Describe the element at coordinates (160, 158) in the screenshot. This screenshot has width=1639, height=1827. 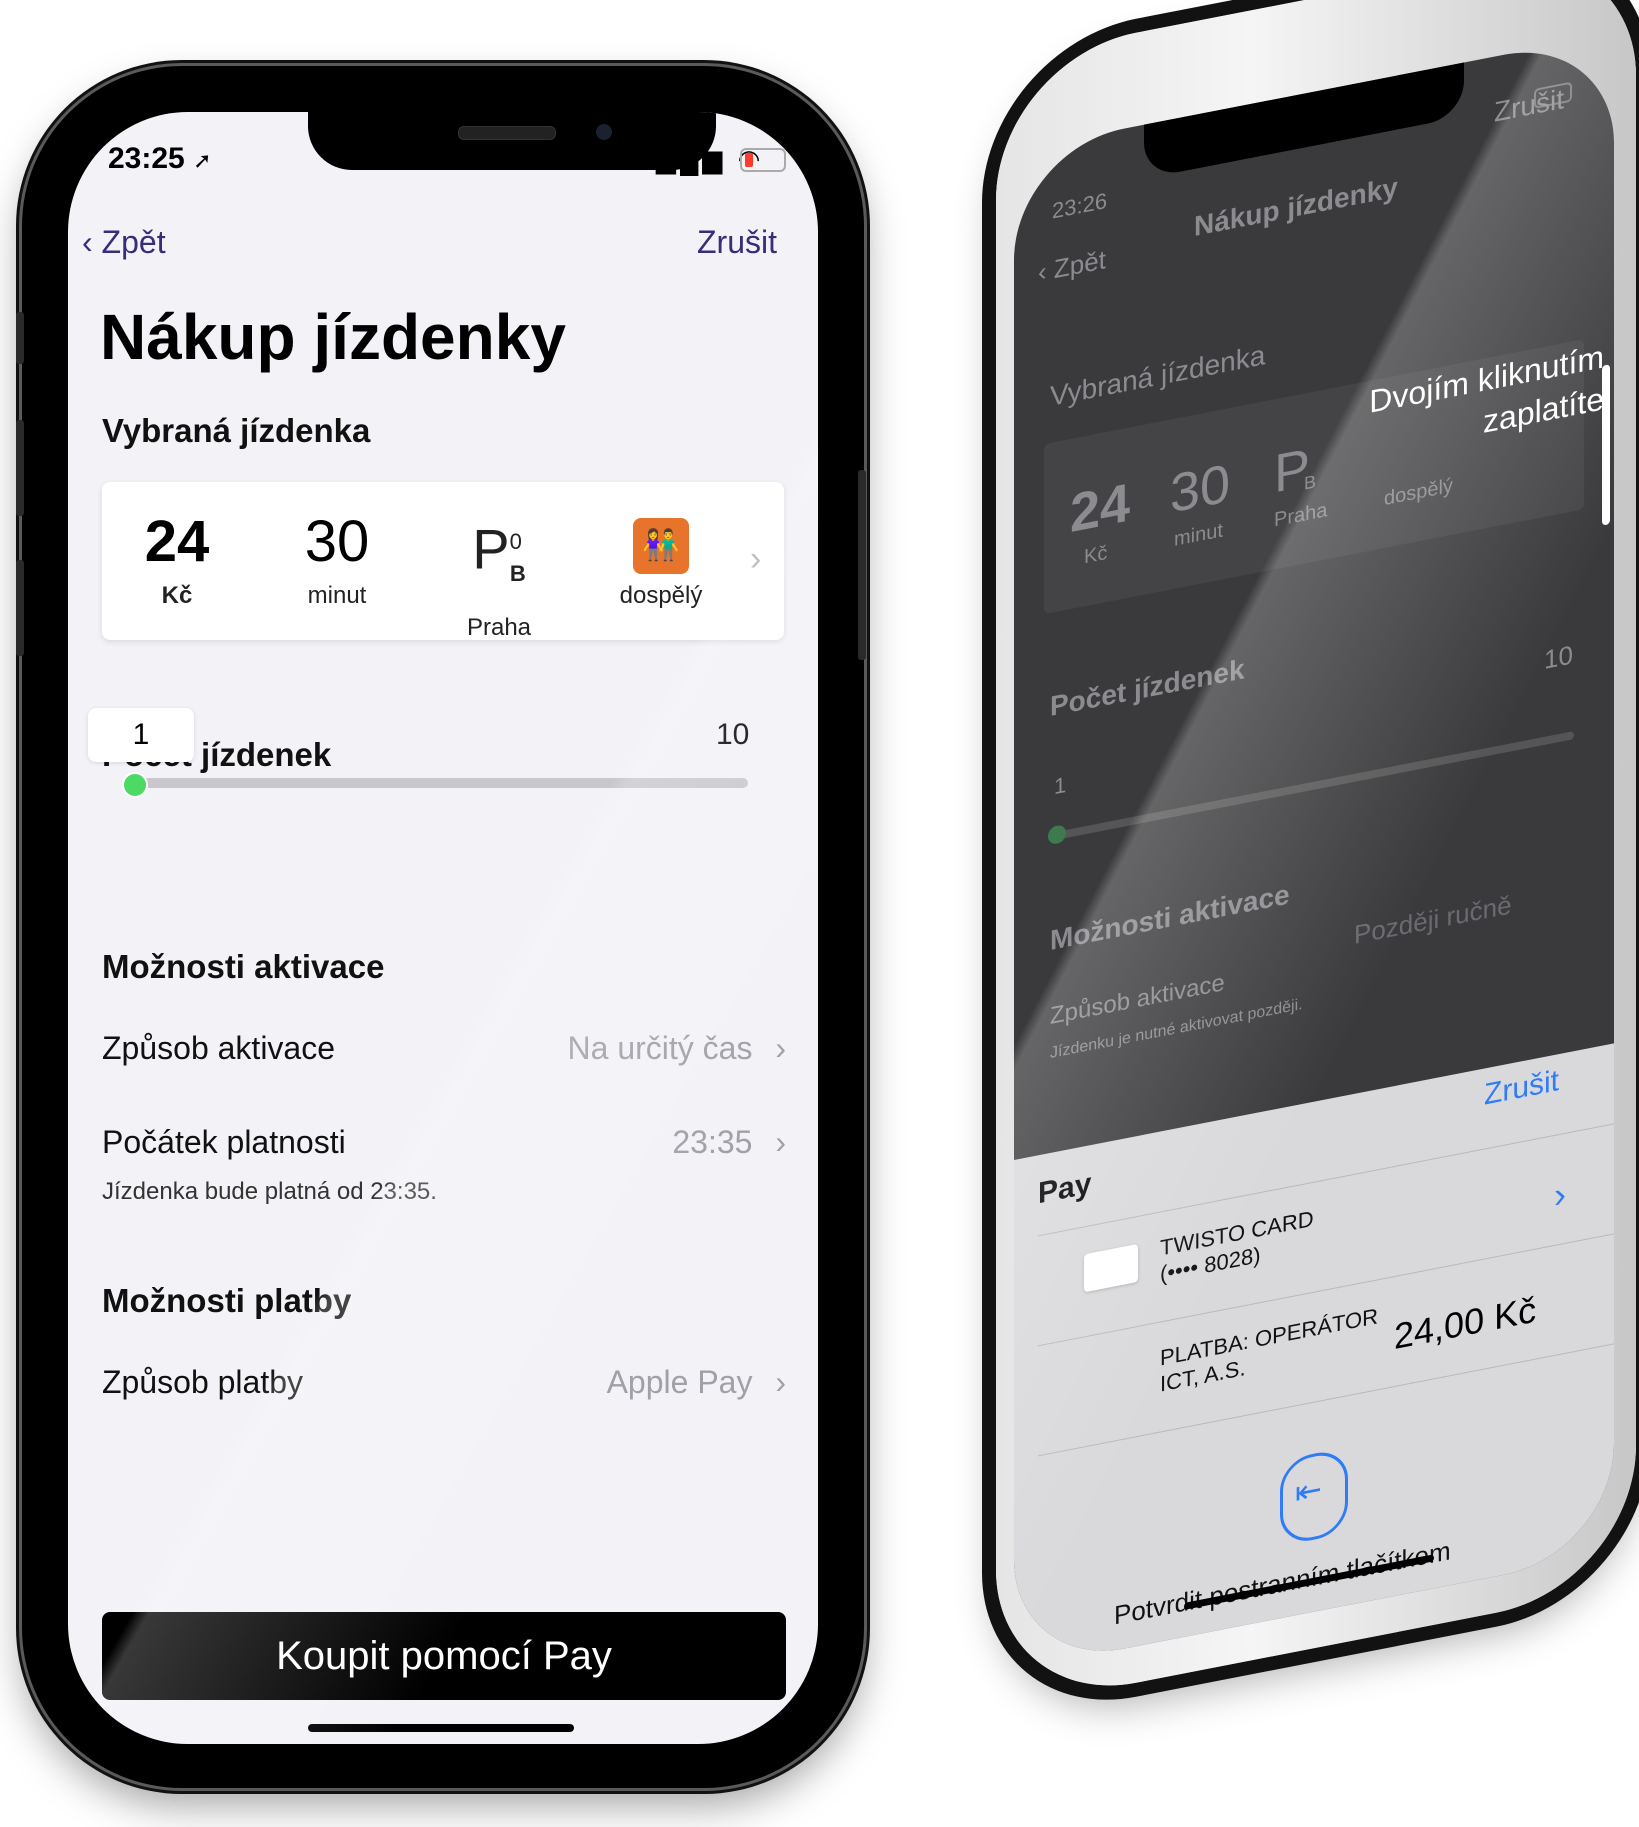
I see `status-time: 23:25 ➚` at that location.